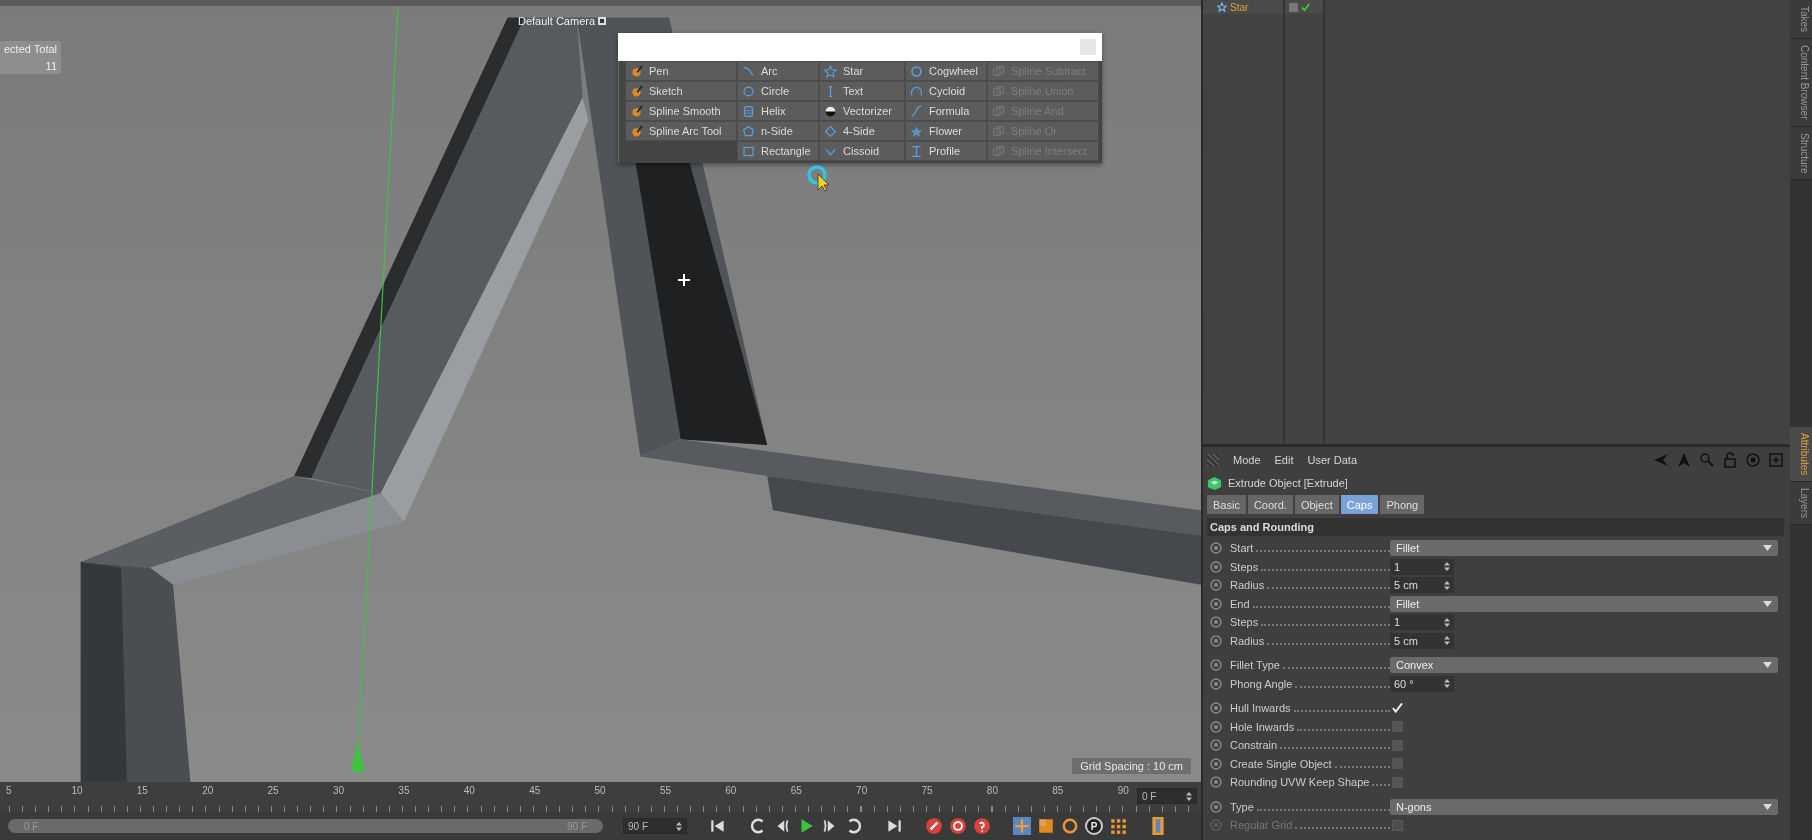 This screenshot has width=1812, height=840. What do you see at coordinates (1332, 460) in the screenshot?
I see `menu-item: User Data` at bounding box center [1332, 460].